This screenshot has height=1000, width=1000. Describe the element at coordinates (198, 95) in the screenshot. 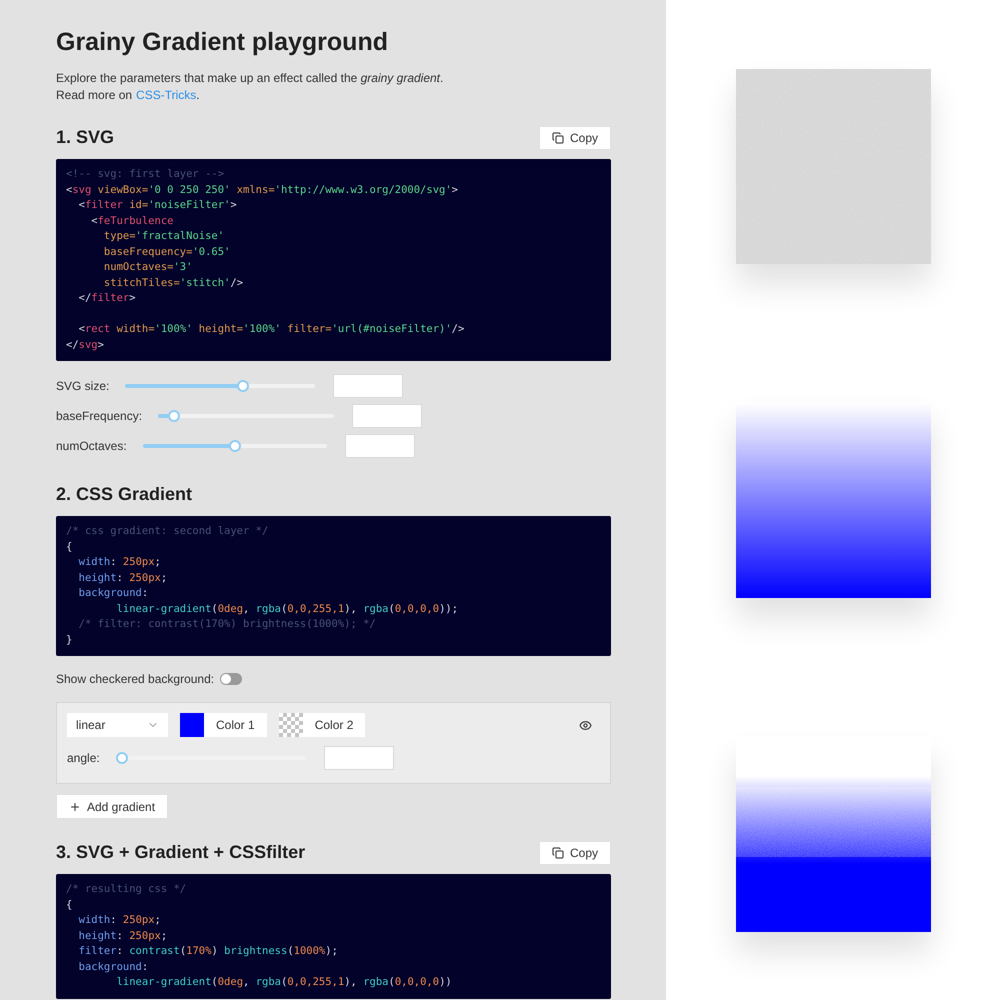

I see `read-more-period: .` at that location.